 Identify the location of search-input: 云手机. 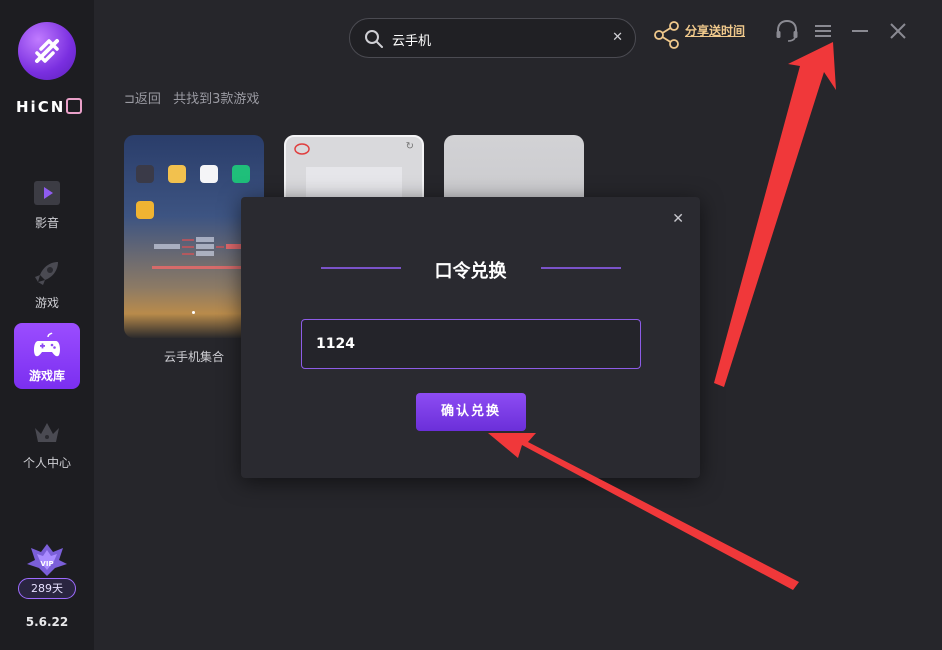
(411, 39).